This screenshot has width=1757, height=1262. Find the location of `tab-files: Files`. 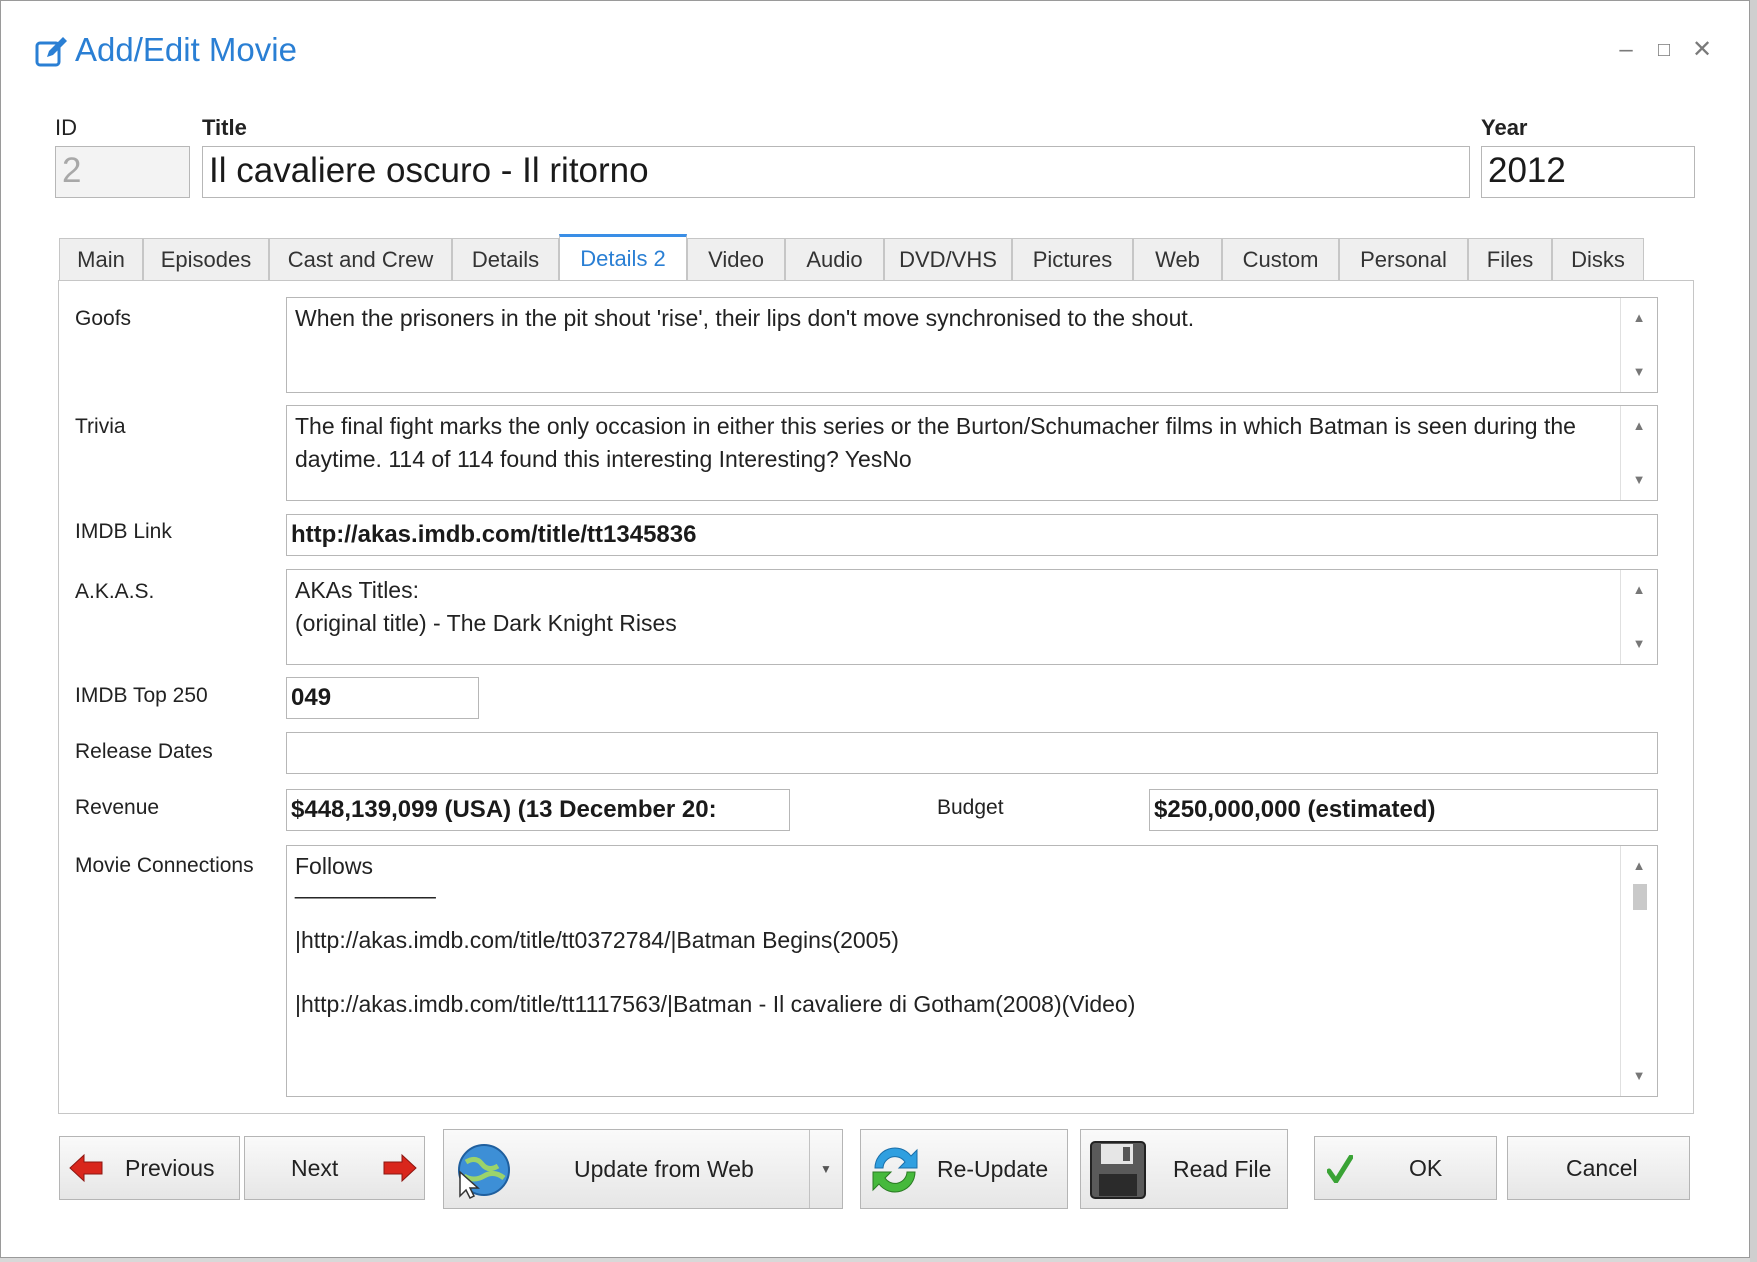

tab-files: Files is located at coordinates (1510, 259).